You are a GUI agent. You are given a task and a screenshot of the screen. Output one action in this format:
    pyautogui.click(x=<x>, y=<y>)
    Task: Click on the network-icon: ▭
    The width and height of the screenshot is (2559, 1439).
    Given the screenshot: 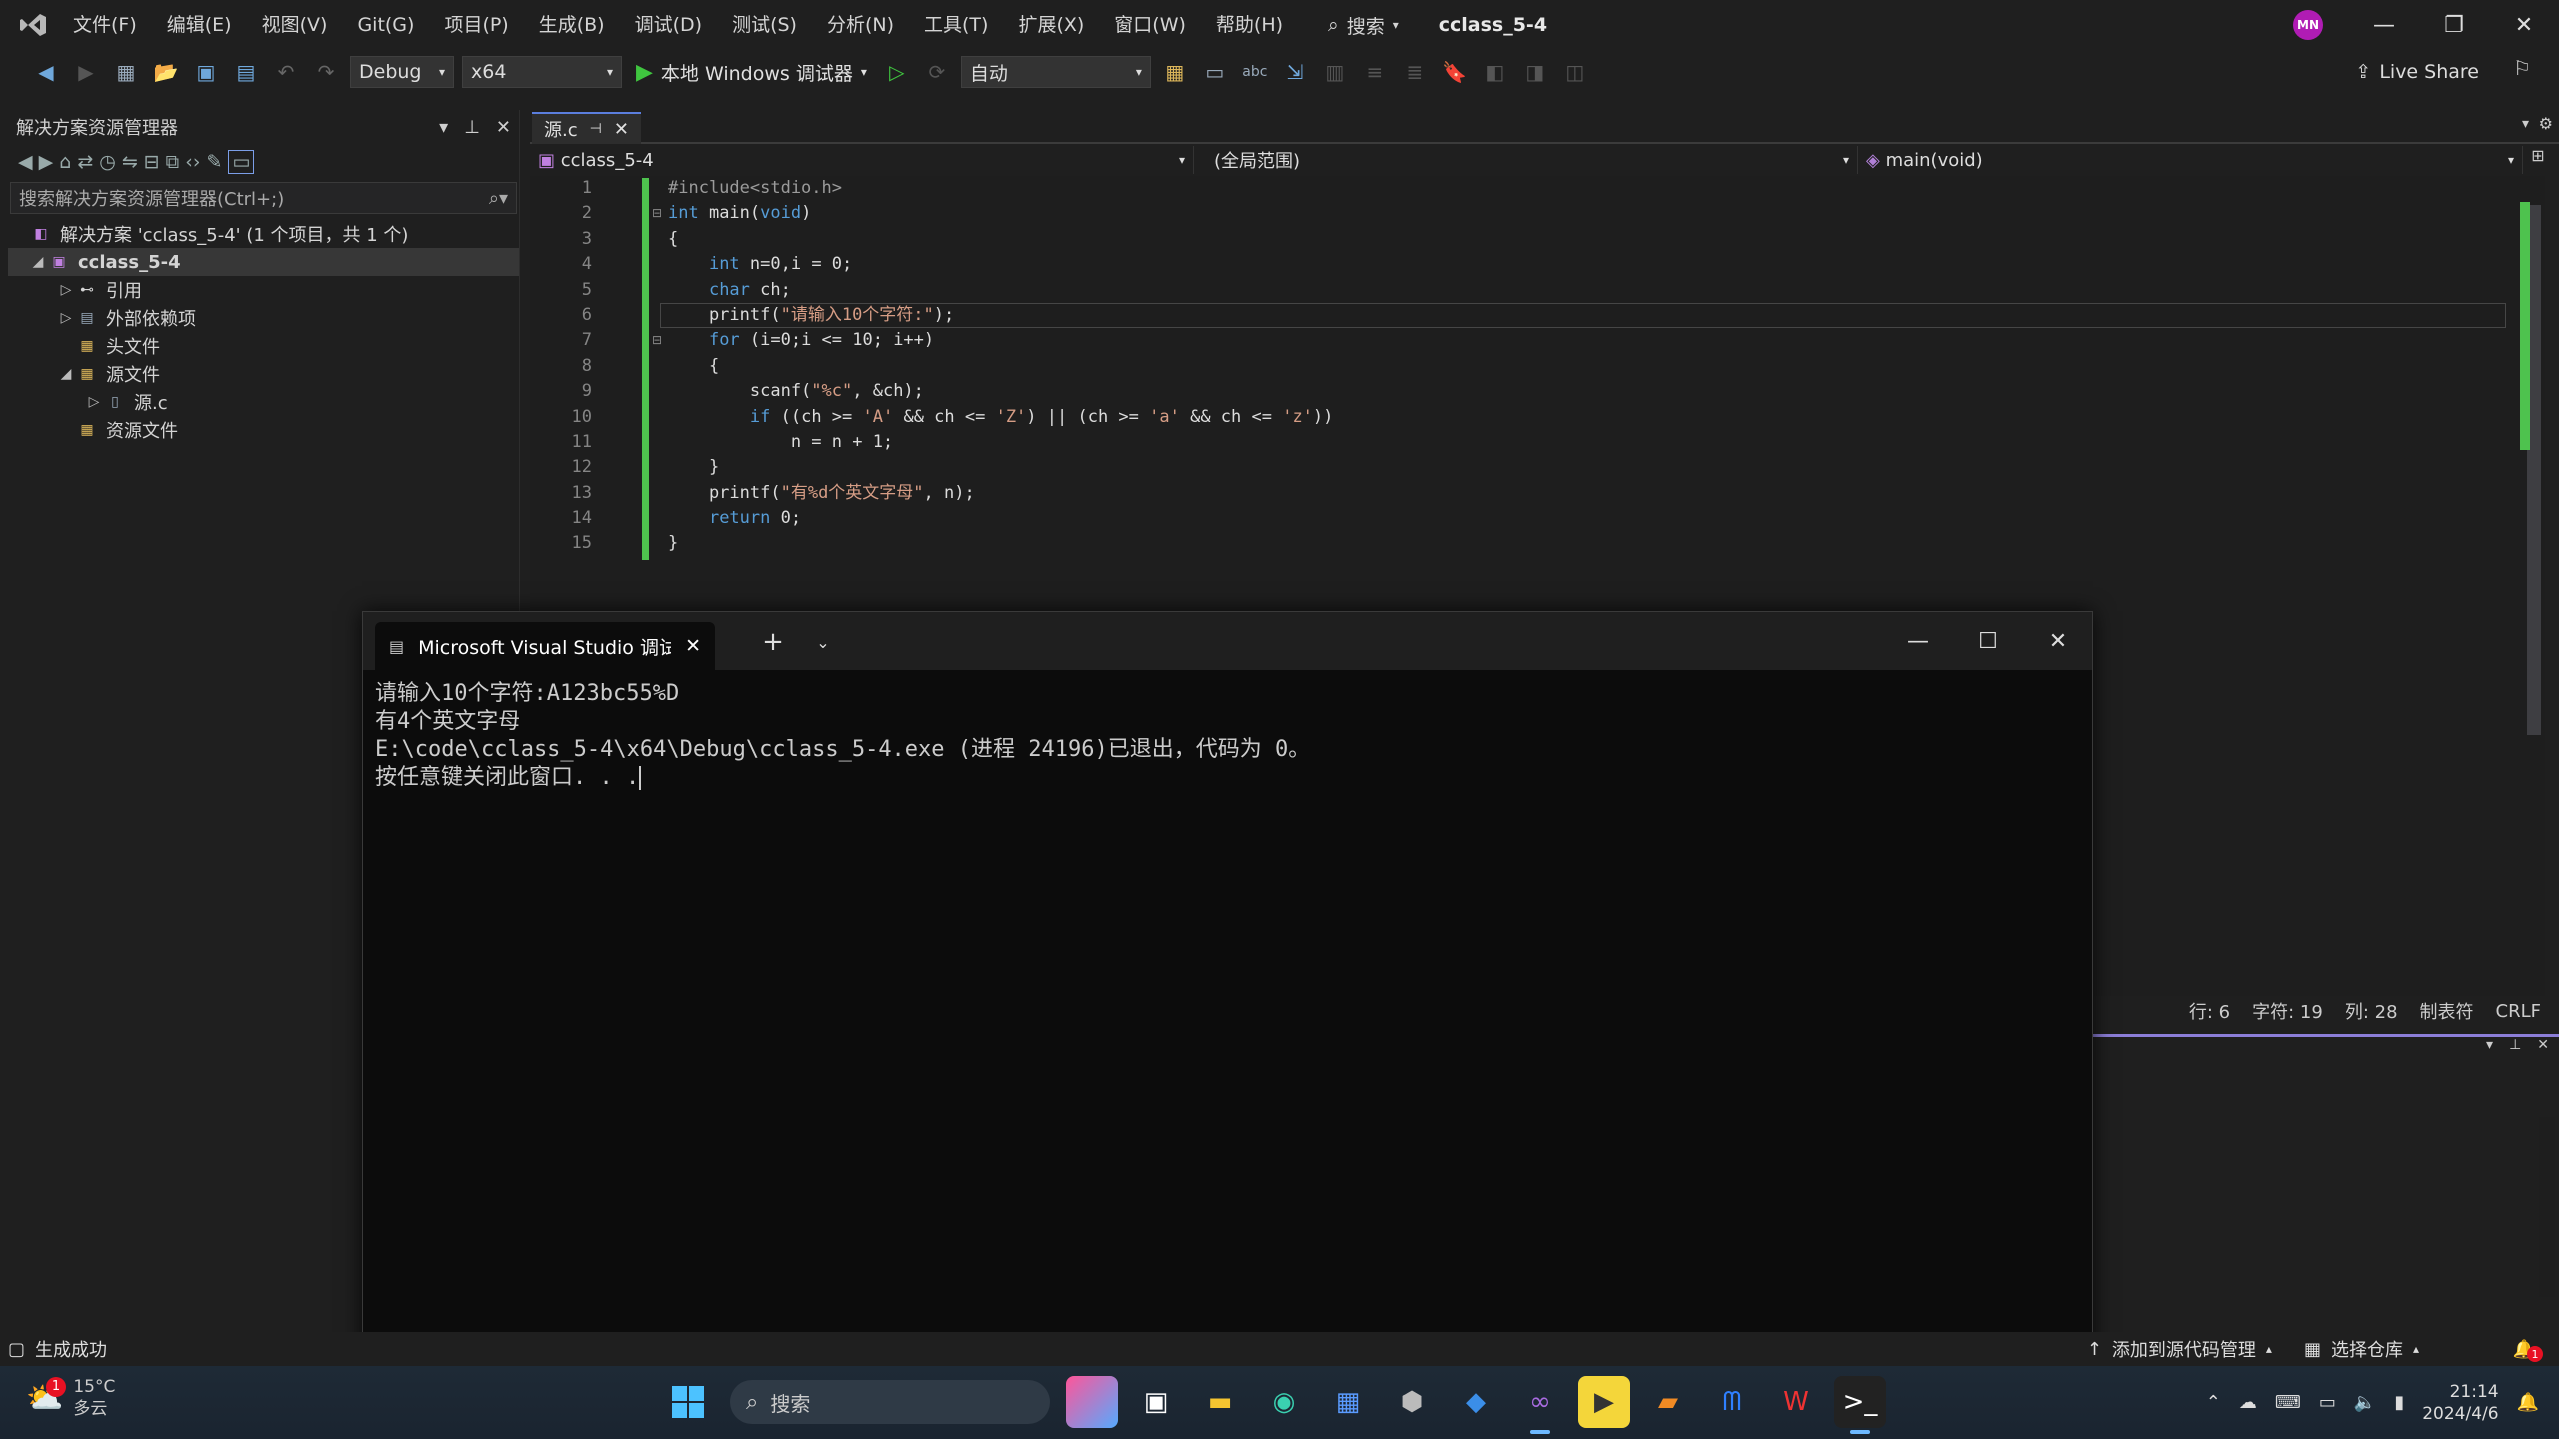 What is the action you would take?
    pyautogui.click(x=2327, y=1402)
    